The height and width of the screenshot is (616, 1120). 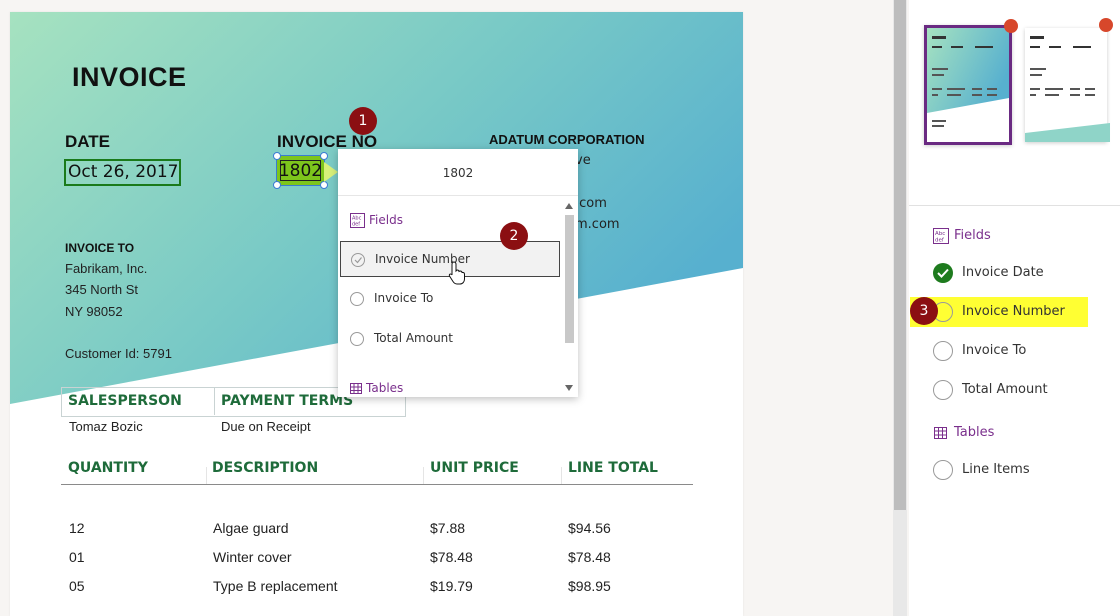 What do you see at coordinates (275, 586) in the screenshot?
I see `cell-description: Type B replacement` at bounding box center [275, 586].